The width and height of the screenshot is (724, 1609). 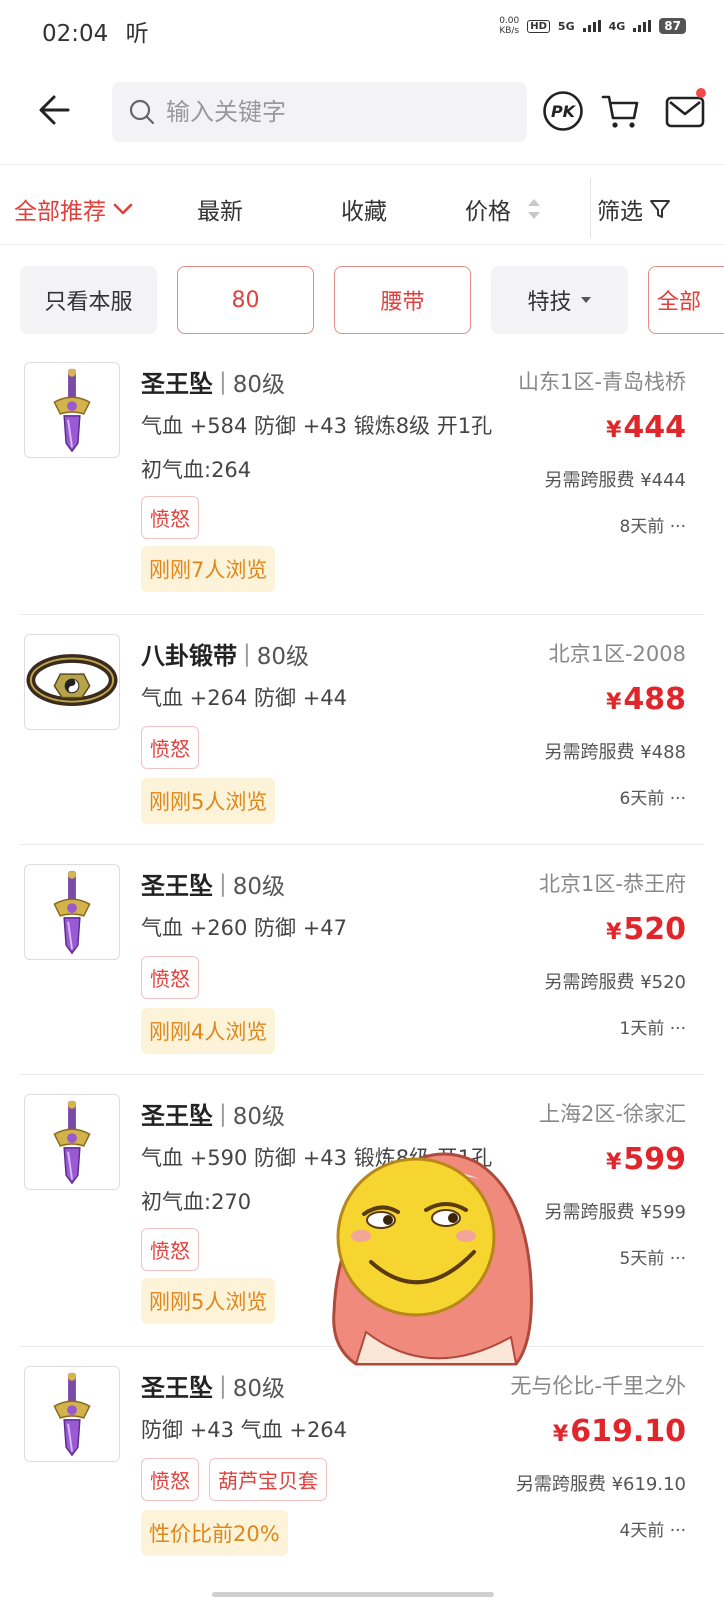 I want to click on filter-chips: 只看本服 80 腰带 特技 全部, so click(x=362, y=301).